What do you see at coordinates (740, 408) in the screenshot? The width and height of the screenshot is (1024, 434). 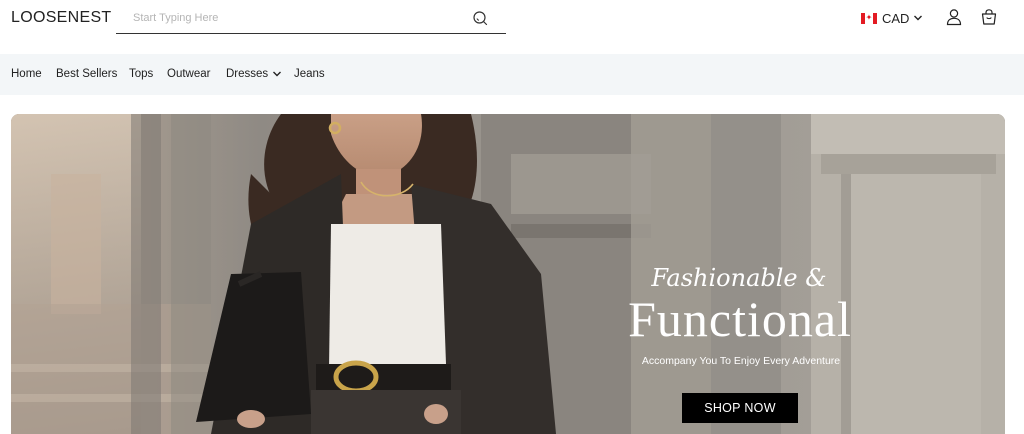 I see `shop-now-button: SHOP NOW` at bounding box center [740, 408].